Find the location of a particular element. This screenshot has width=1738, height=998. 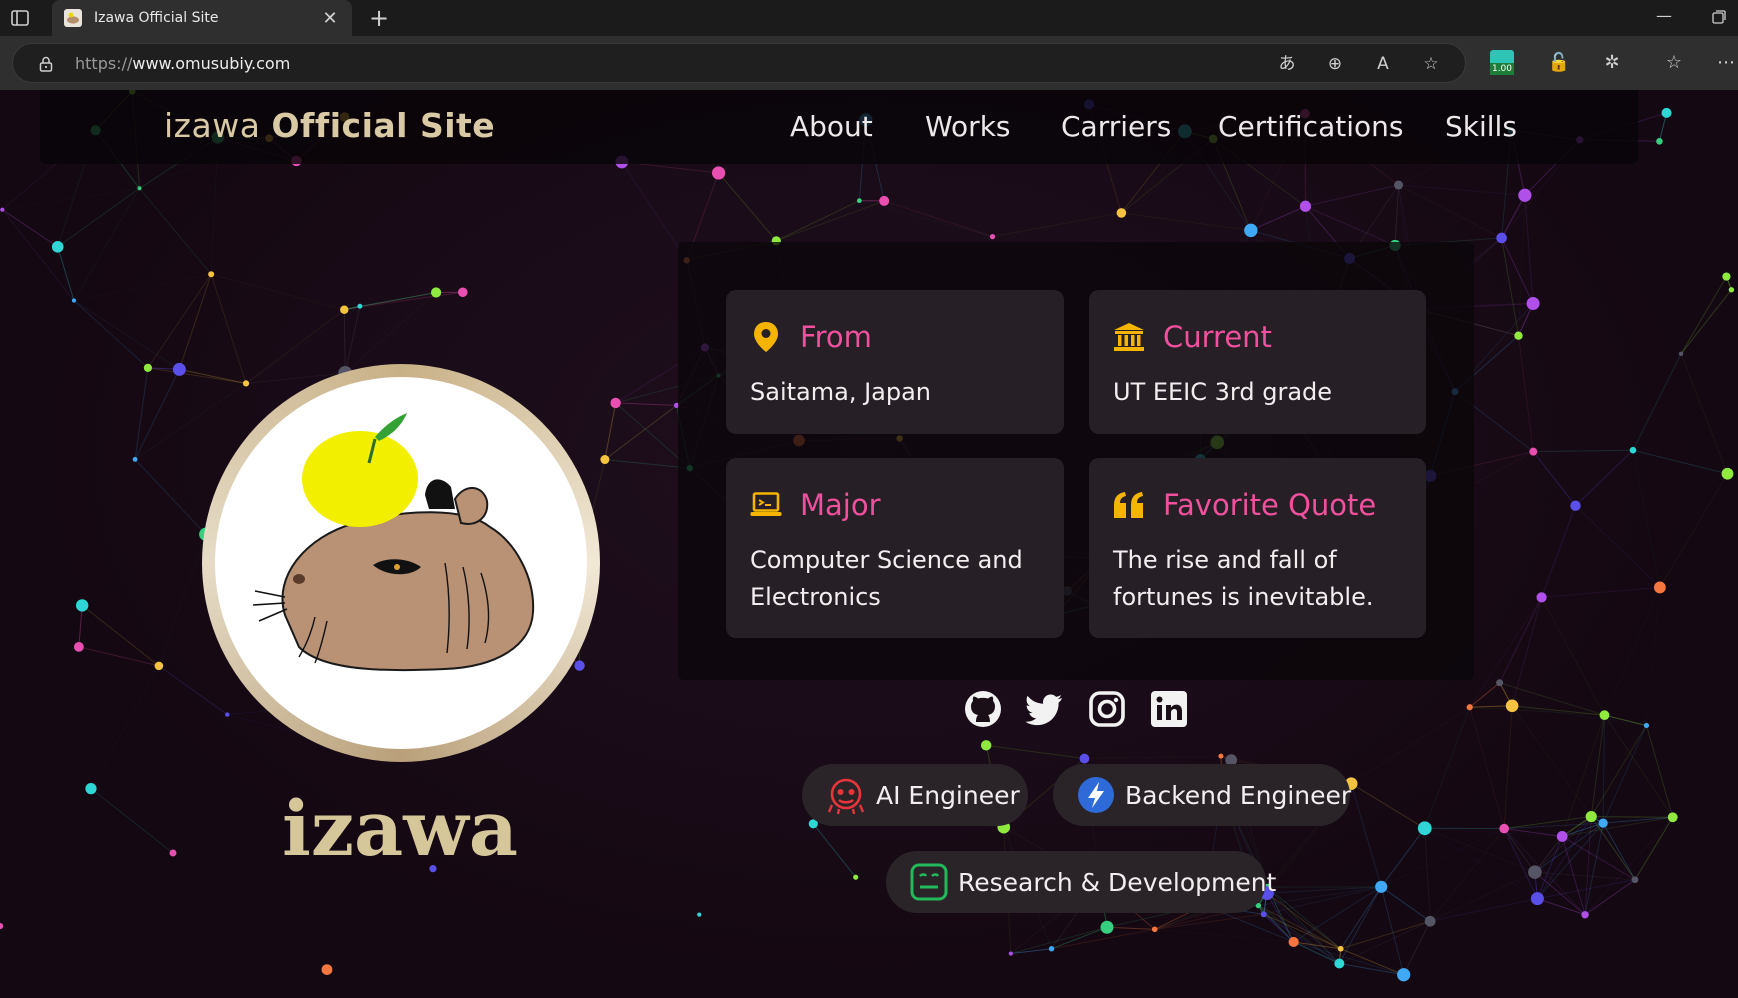

more-menu-icon: ⋯ is located at coordinates (1726, 63).